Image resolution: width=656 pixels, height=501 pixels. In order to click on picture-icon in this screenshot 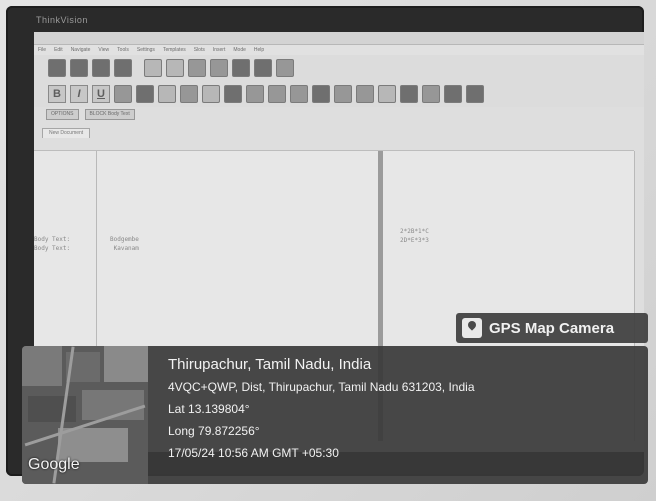, I will do `click(387, 94)`.